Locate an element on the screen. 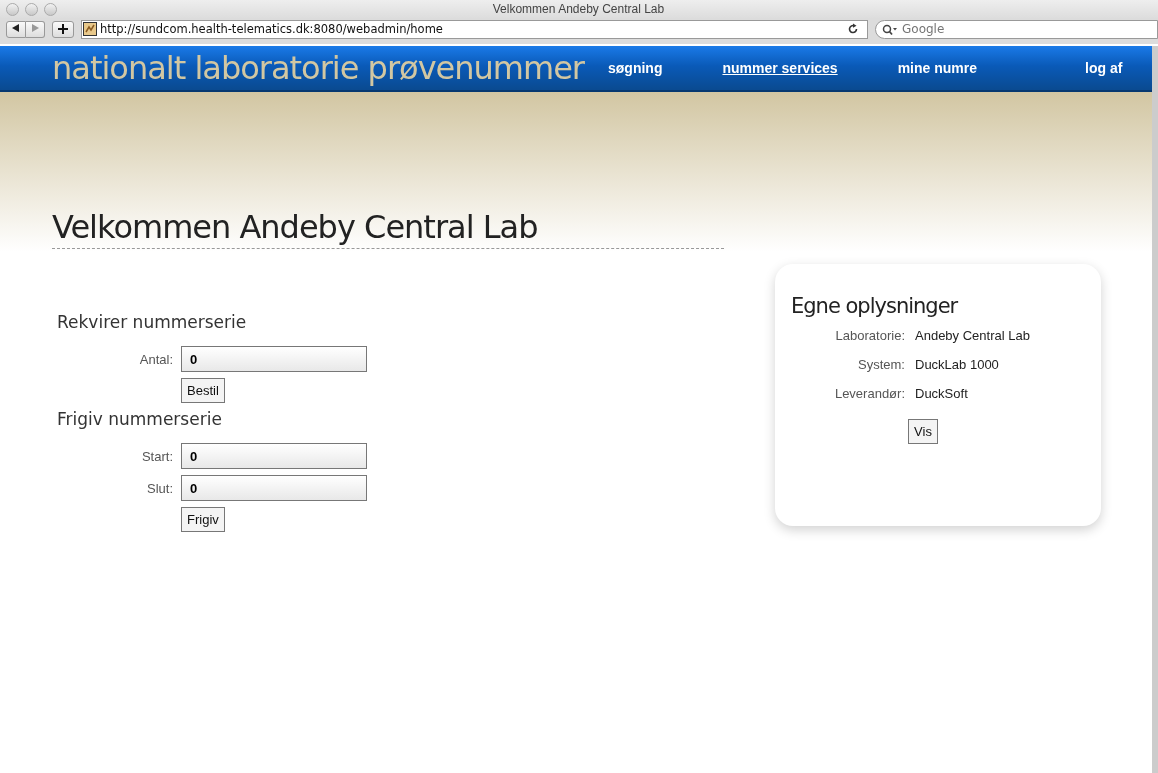 Image resolution: width=1158 pixels, height=773 pixels. minimize-window-button is located at coordinates (31, 9).